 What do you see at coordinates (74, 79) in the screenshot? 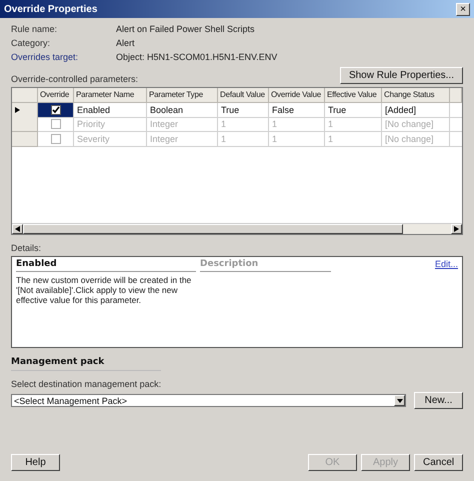
I see `section-label: Override-controlled parameters:` at bounding box center [74, 79].